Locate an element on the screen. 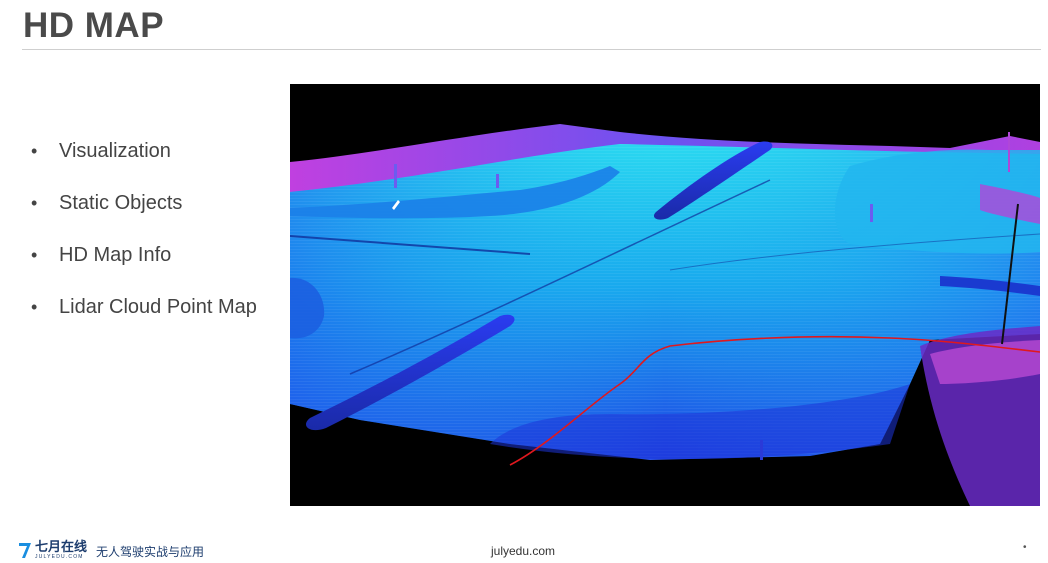 Image resolution: width=1048 pixels, height=563 pixels. course-name: 无人驾驶实战与应用 is located at coordinates (150, 552).